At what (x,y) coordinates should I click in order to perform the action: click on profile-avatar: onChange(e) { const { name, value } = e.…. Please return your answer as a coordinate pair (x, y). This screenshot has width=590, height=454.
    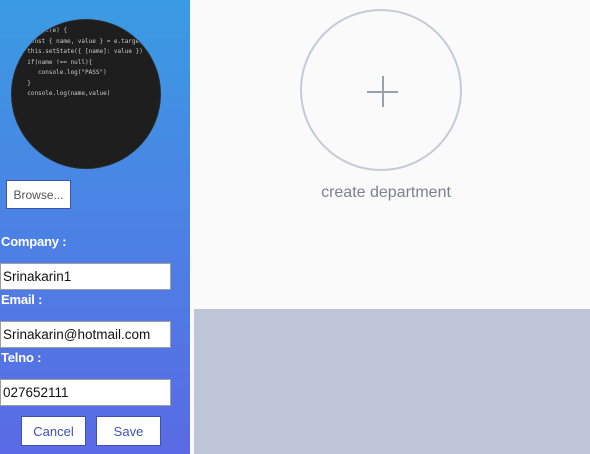
    Looking at the image, I should click on (86, 94).